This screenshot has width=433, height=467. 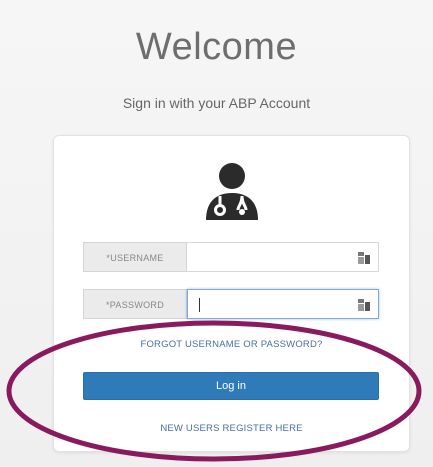 I want to click on page-subtitle: Sign in with your ABP Account, so click(x=216, y=103).